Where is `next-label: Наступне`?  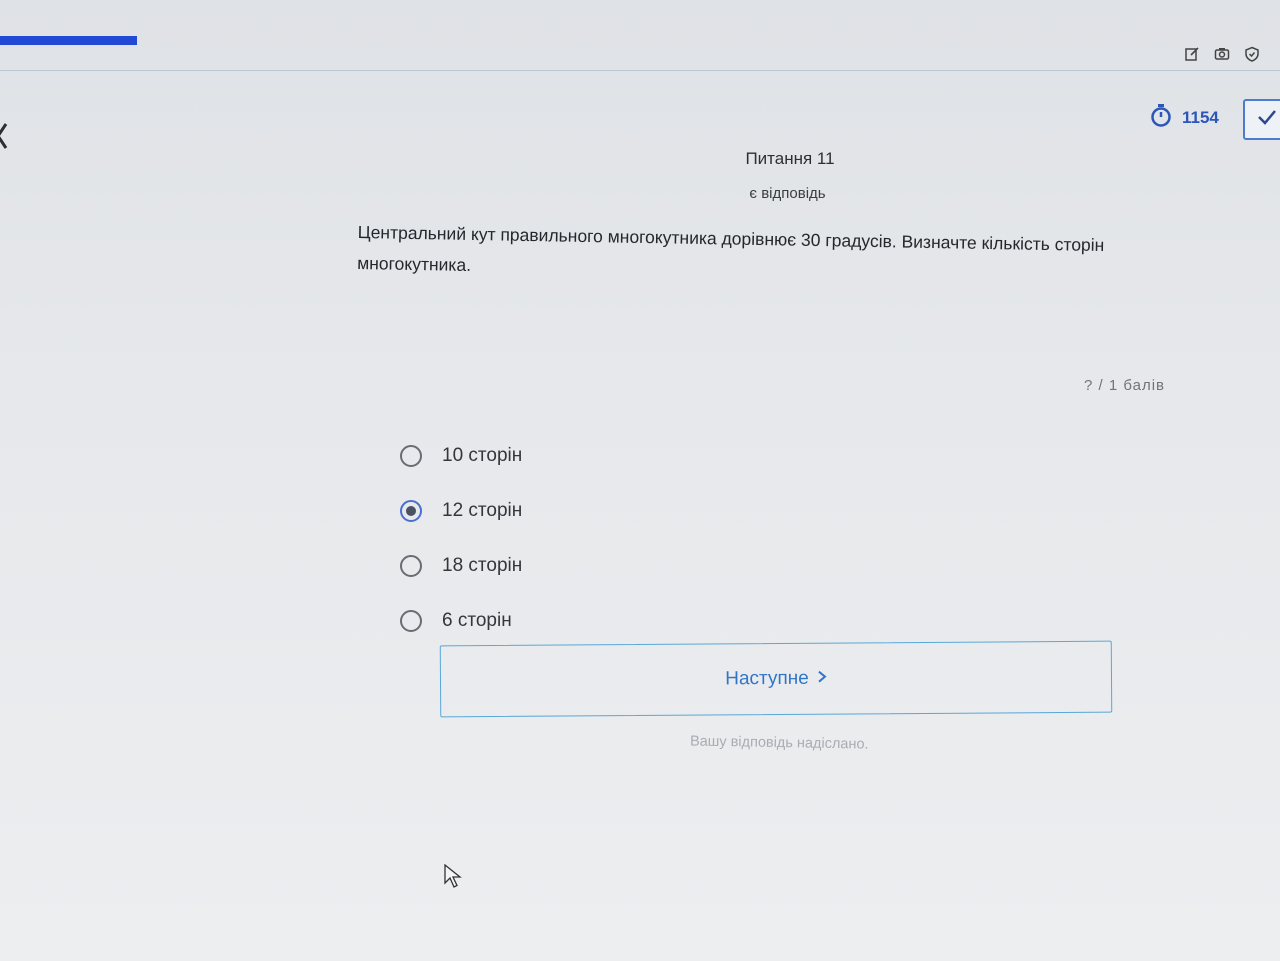
next-label: Наступне is located at coordinates (767, 678).